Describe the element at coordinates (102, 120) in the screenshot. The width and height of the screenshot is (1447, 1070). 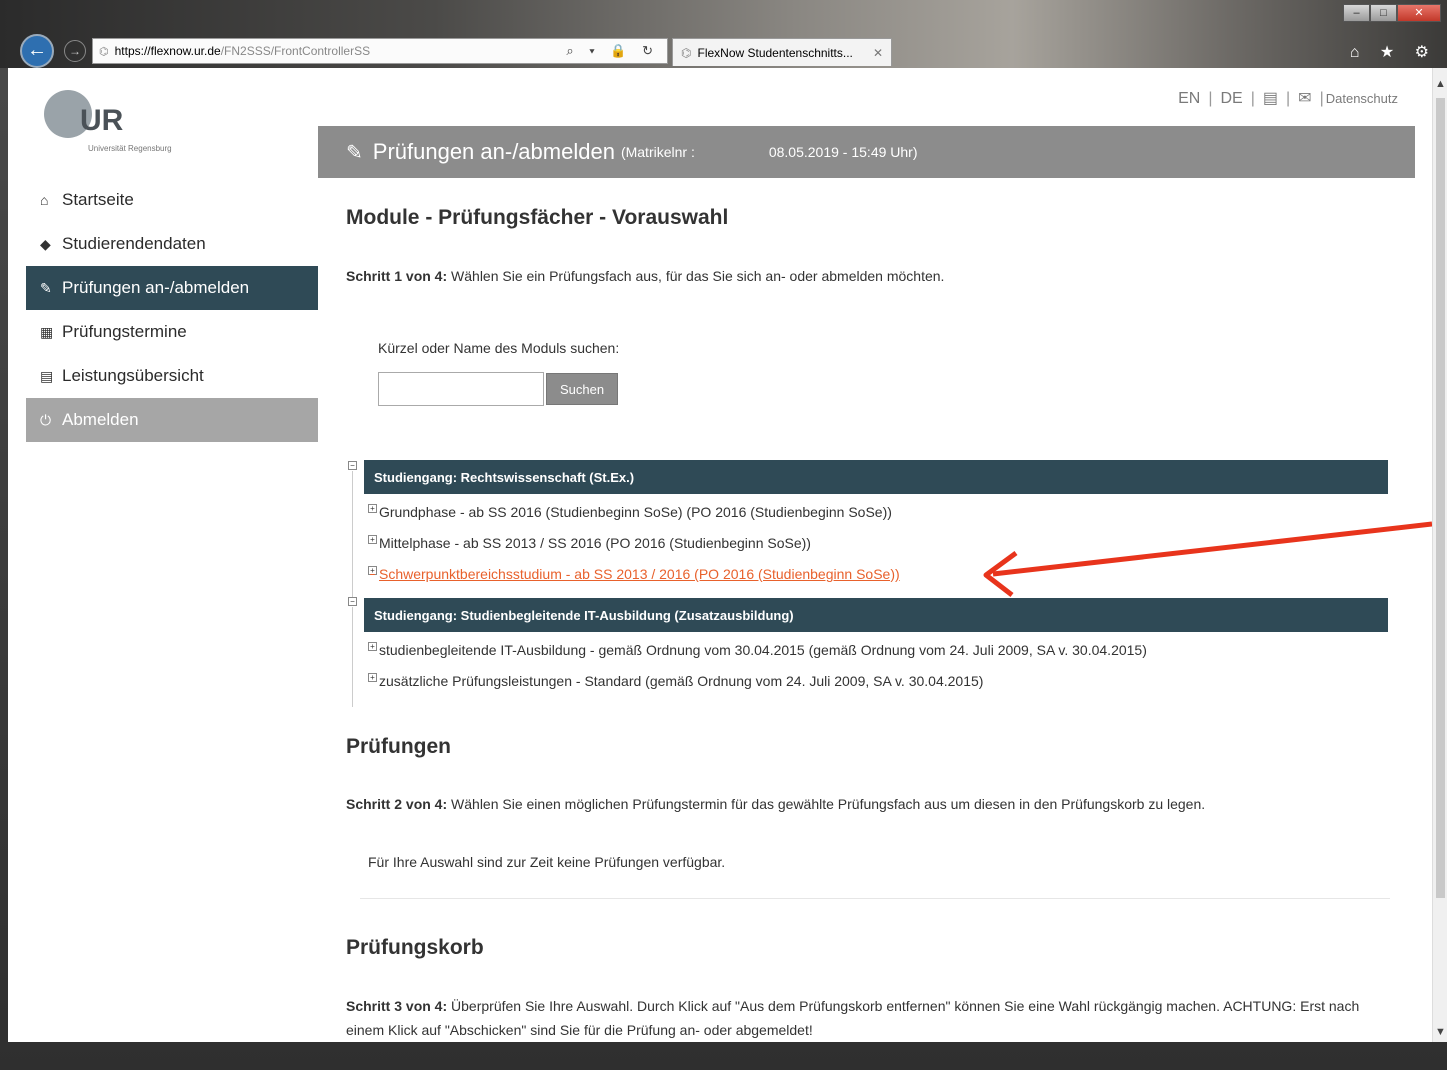
I see `logo-letters: UR` at that location.